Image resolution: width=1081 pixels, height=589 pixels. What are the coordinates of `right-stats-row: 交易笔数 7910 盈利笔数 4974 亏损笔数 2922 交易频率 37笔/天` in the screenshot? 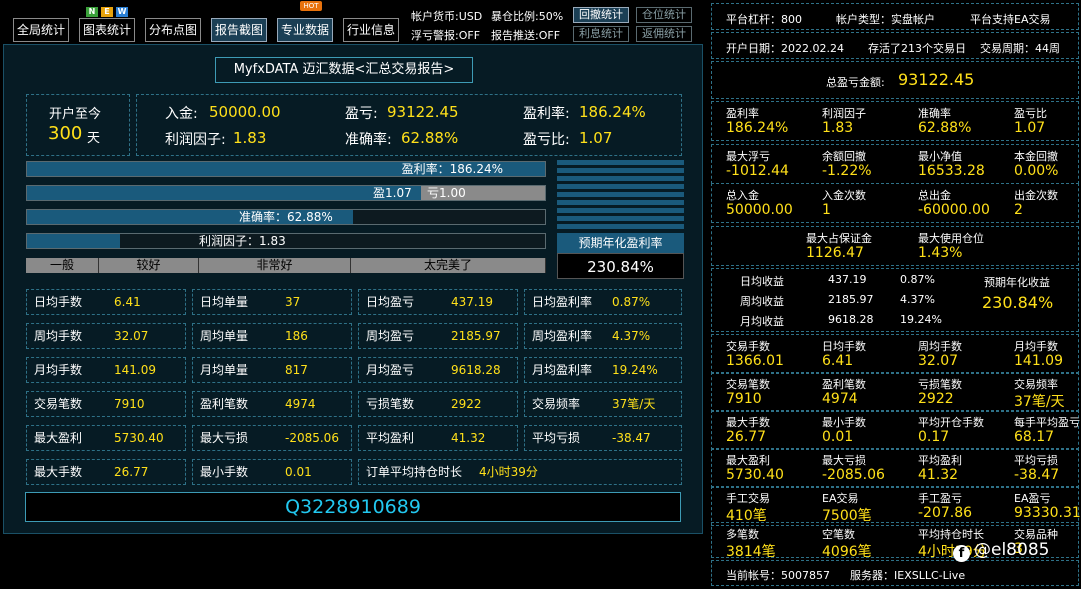 It's located at (895, 392).